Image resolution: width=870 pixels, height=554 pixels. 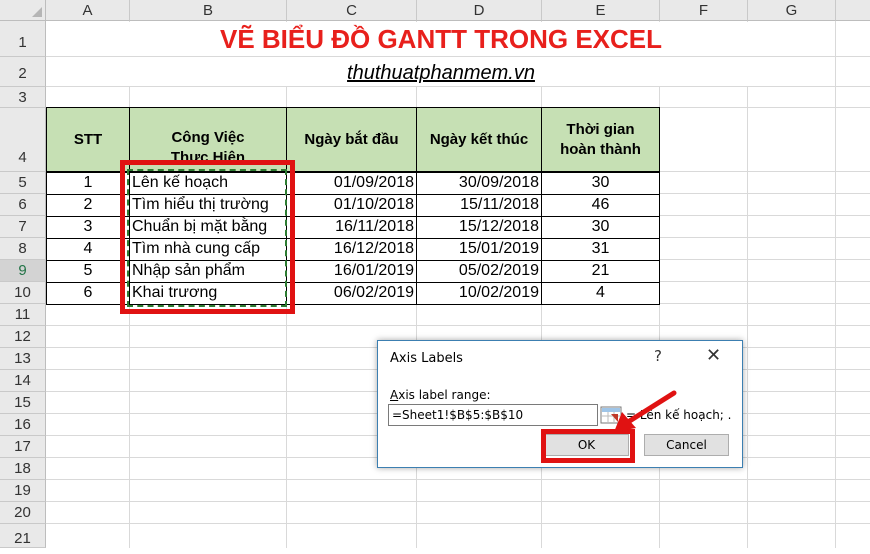 What do you see at coordinates (23, 39) in the screenshot?
I see `row-header-1: 1` at bounding box center [23, 39].